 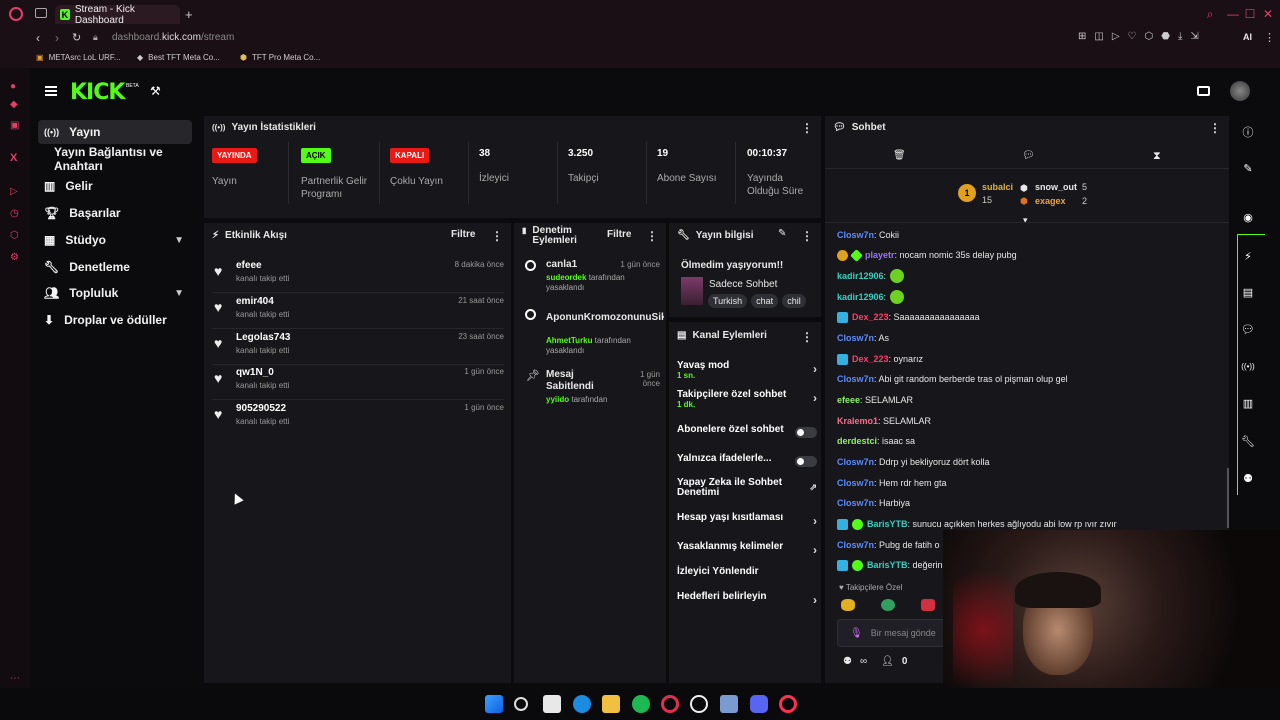 I want to click on minimize-icon: —, so click(x=1233, y=14).